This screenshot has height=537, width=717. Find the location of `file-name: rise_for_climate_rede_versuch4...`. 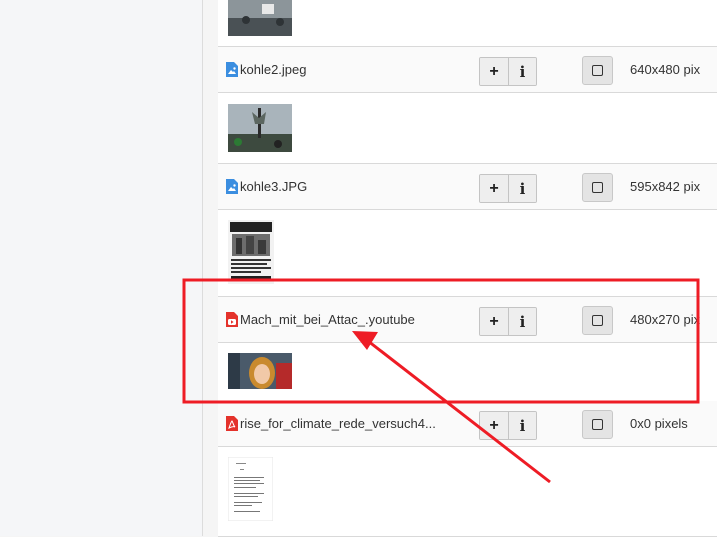

file-name: rise_for_climate_rede_versuch4... is located at coordinates (338, 423).